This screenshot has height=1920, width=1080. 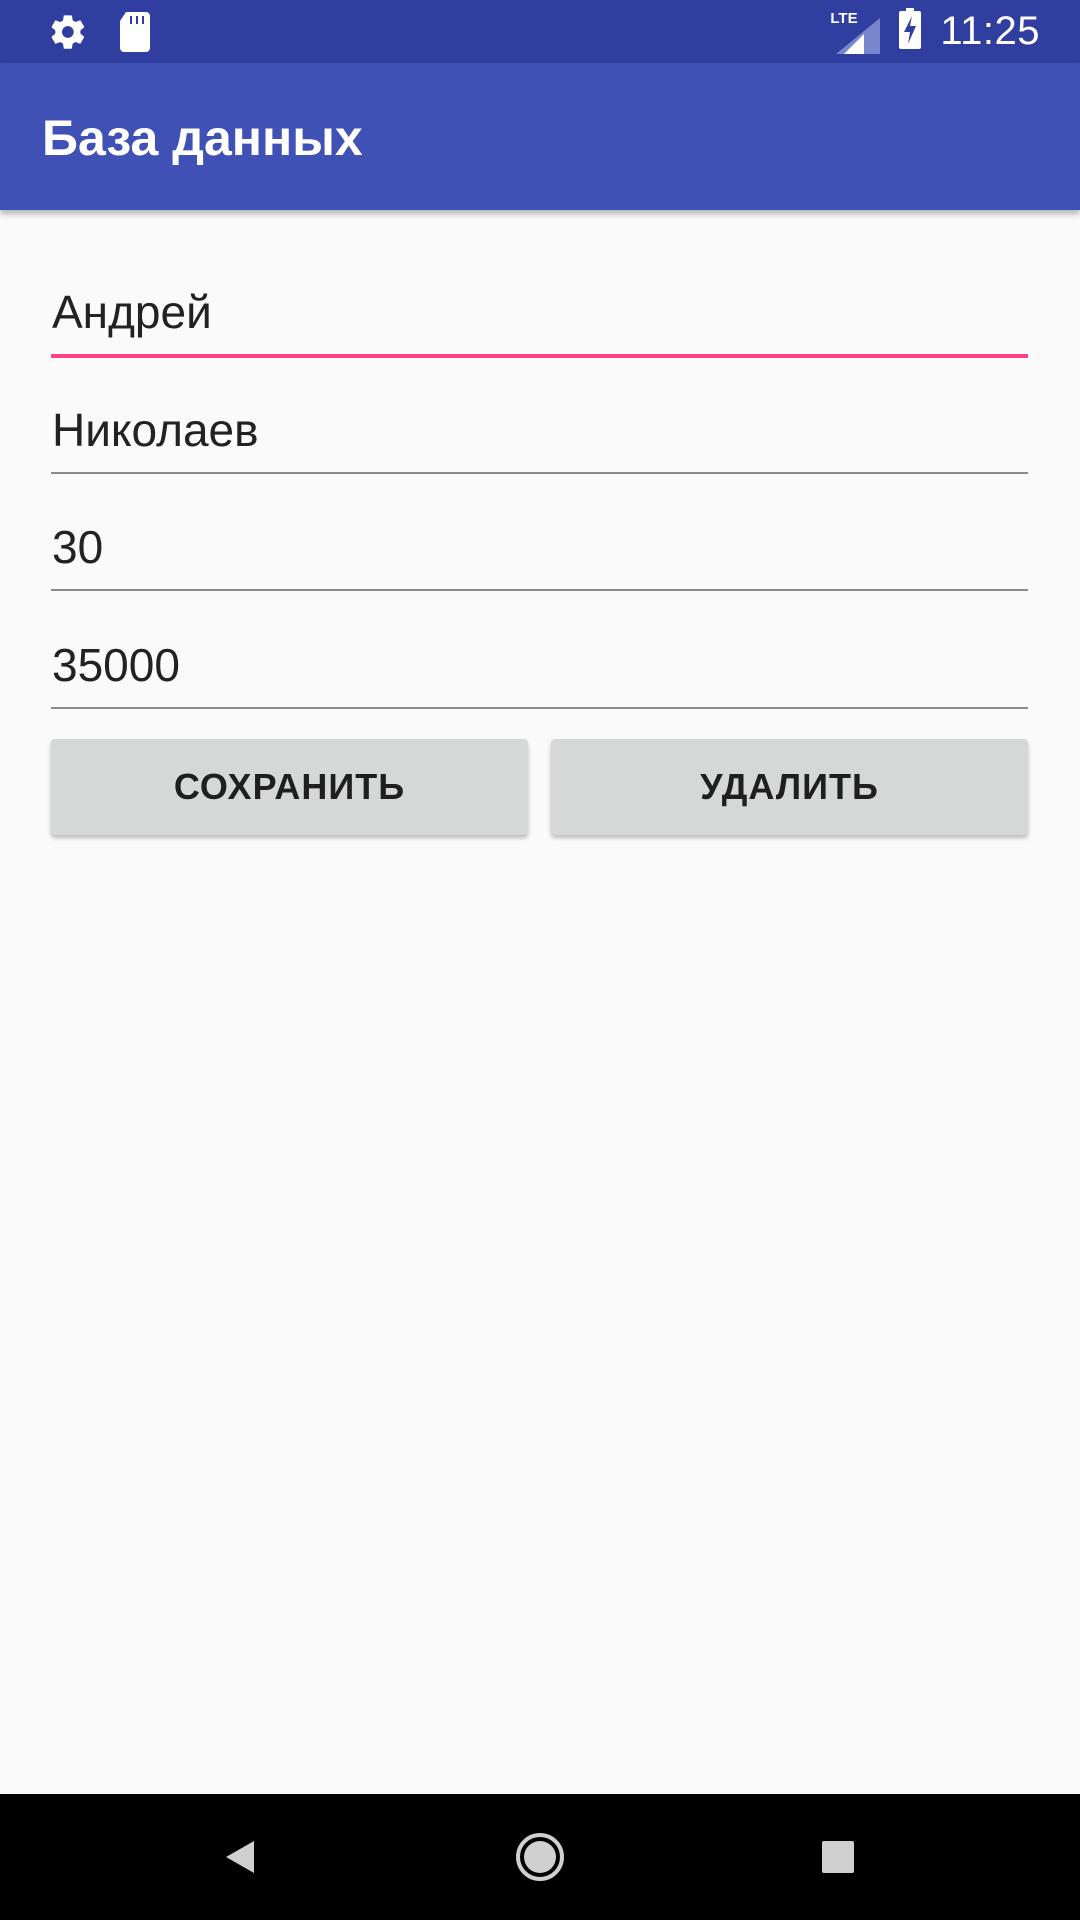 I want to click on last-name-value: Николаев, so click(x=155, y=430).